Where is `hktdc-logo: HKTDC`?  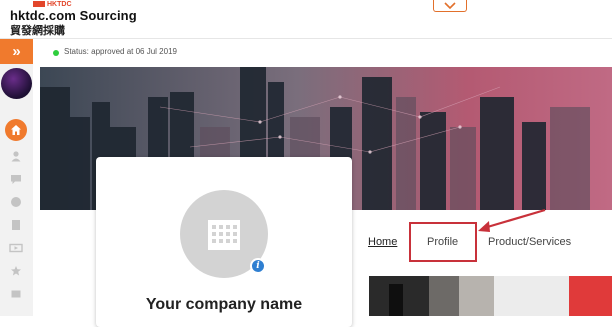
hktdc-logo: HKTDC is located at coordinates (52, 4).